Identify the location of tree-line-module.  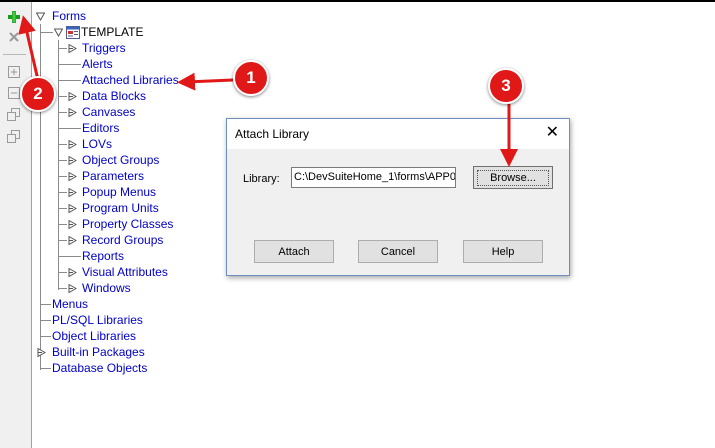
(58, 165).